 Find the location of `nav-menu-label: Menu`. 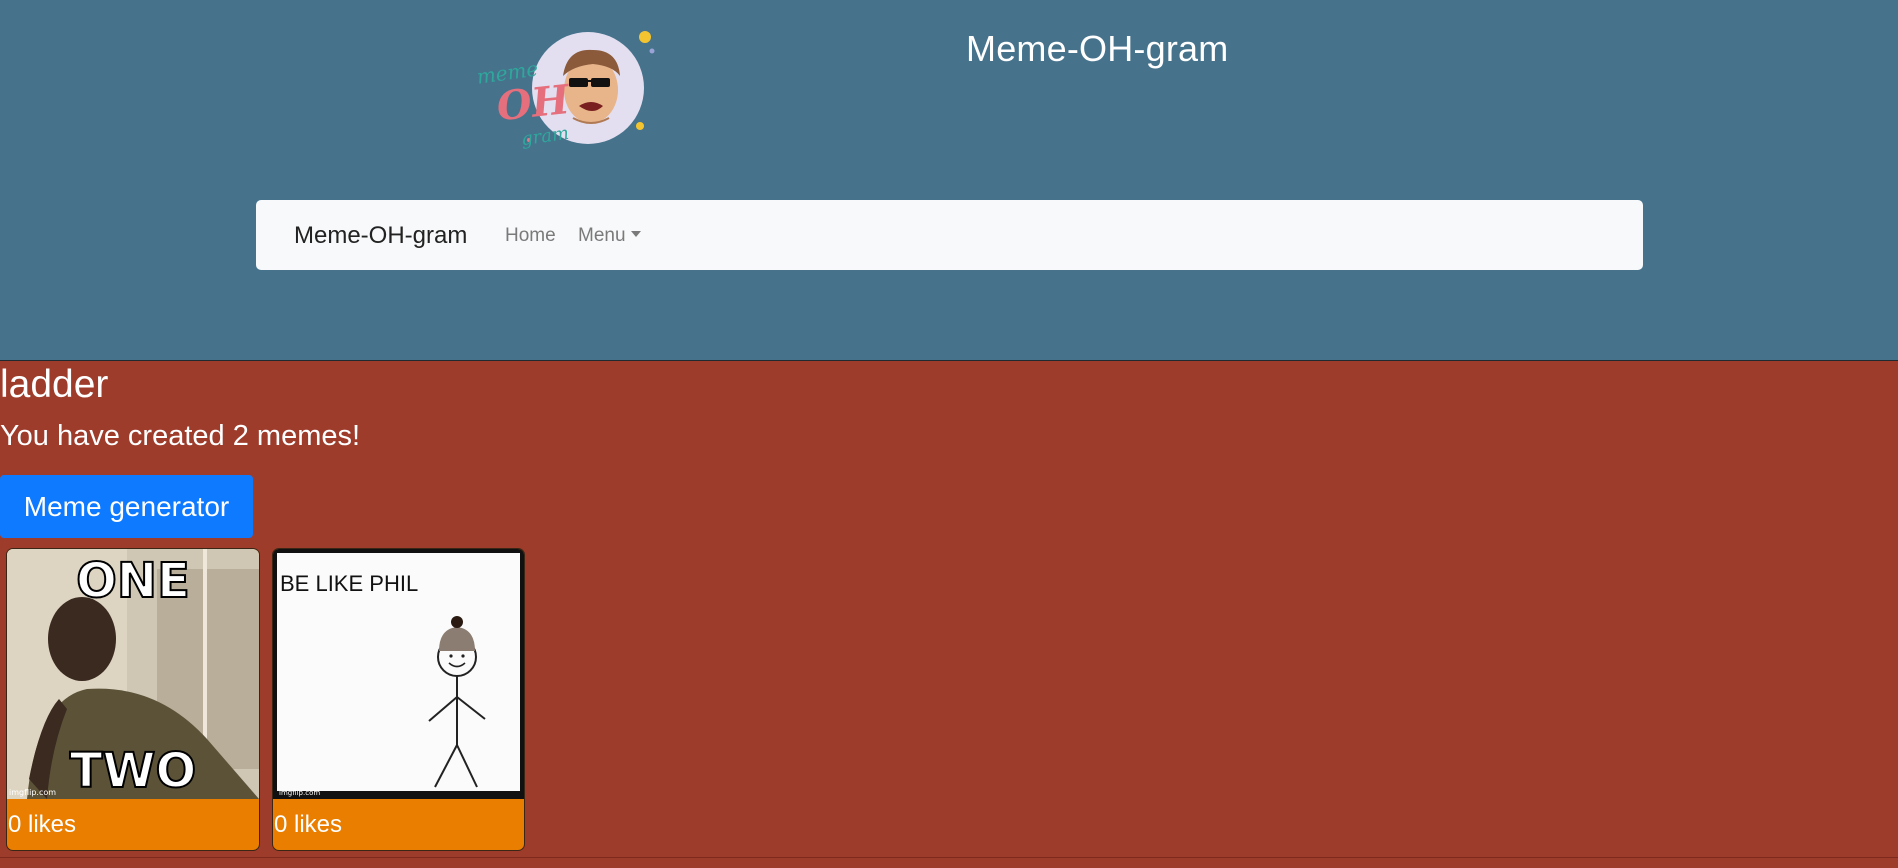

nav-menu-label: Menu is located at coordinates (602, 235).